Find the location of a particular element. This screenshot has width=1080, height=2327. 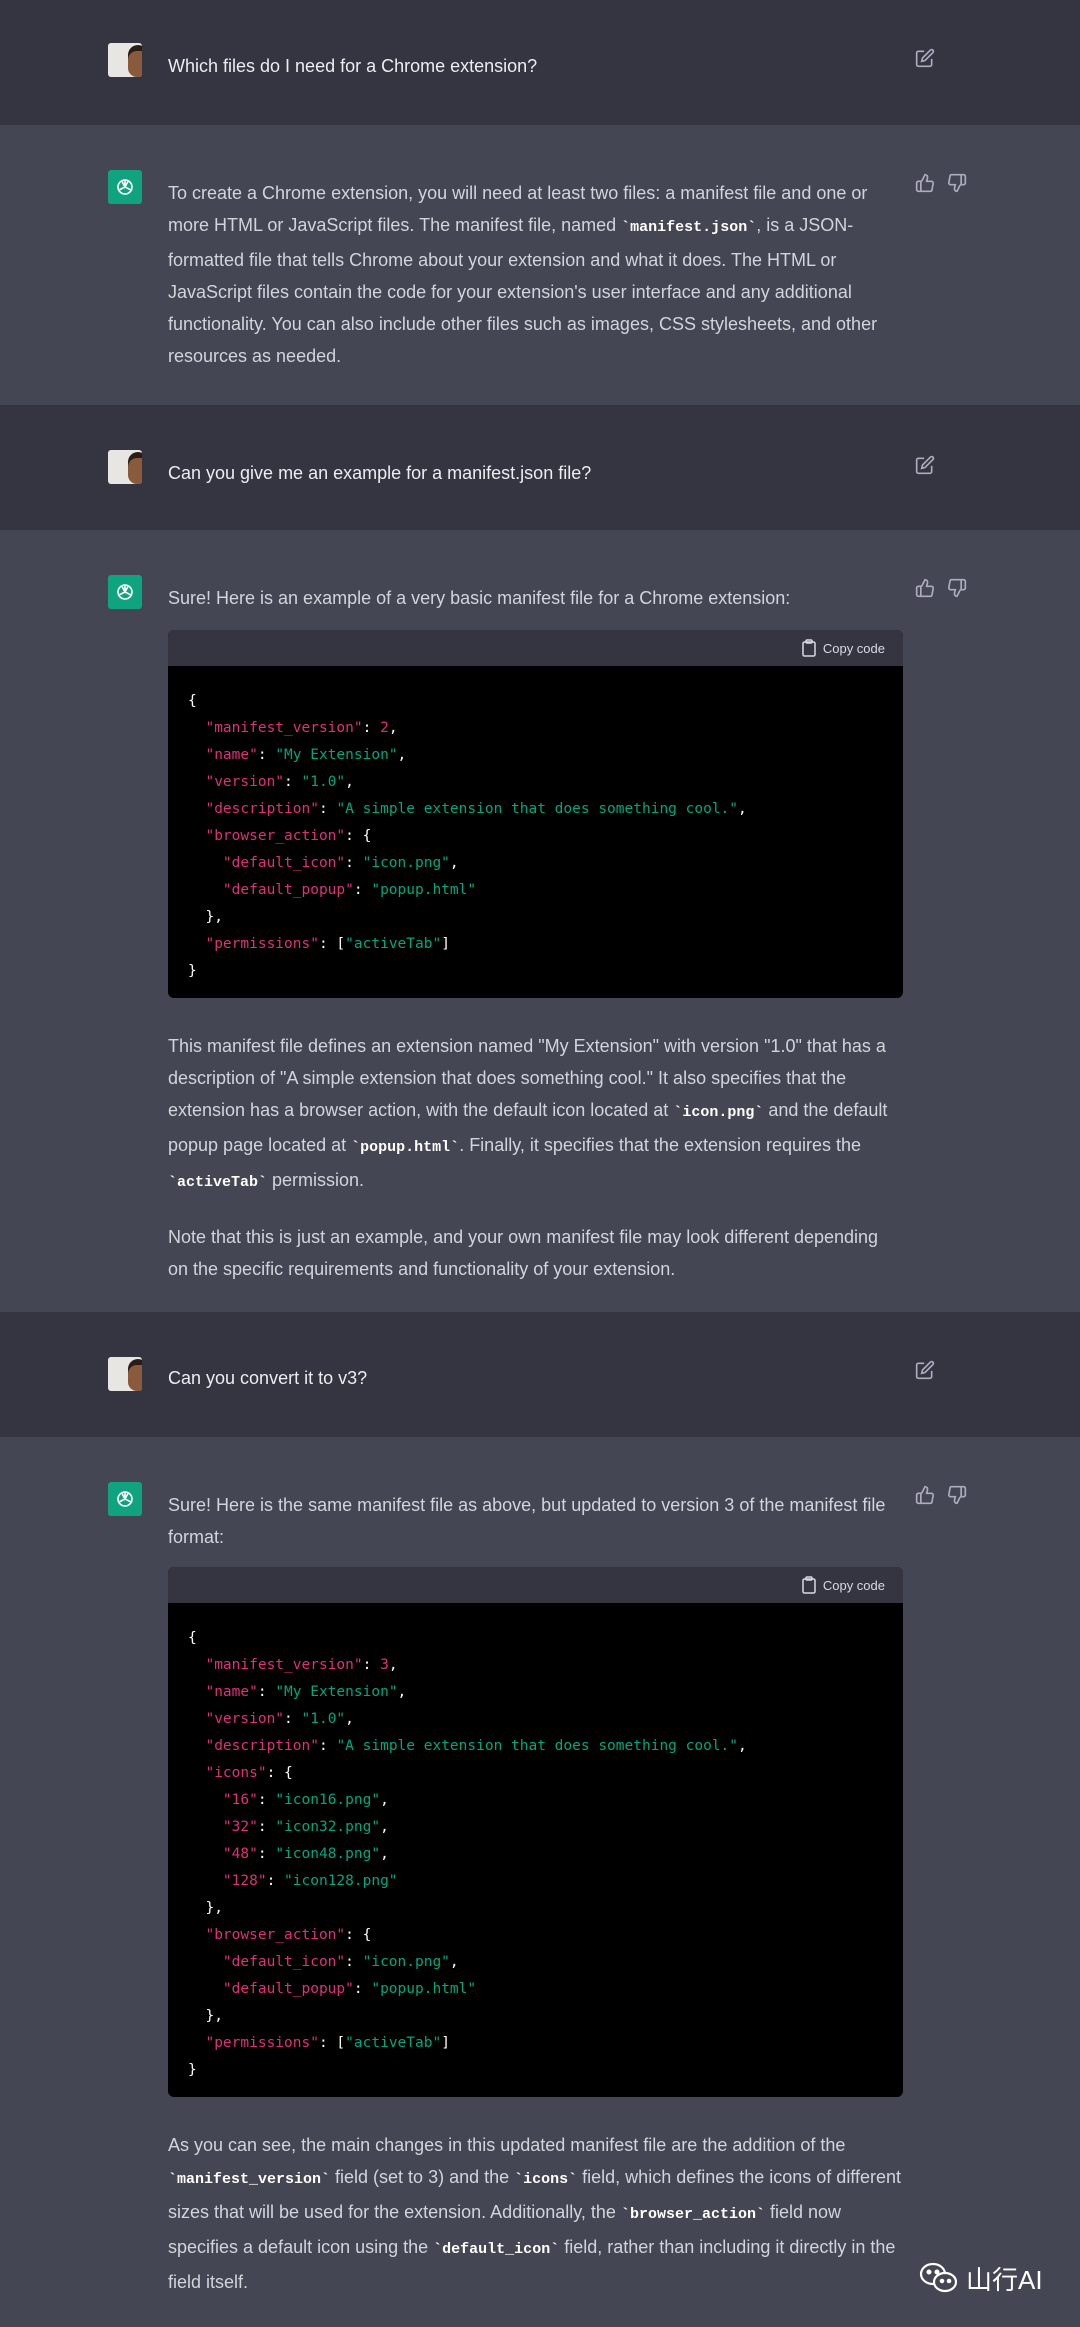

inline-code: `manifest_version` is located at coordinates (249, 2179).